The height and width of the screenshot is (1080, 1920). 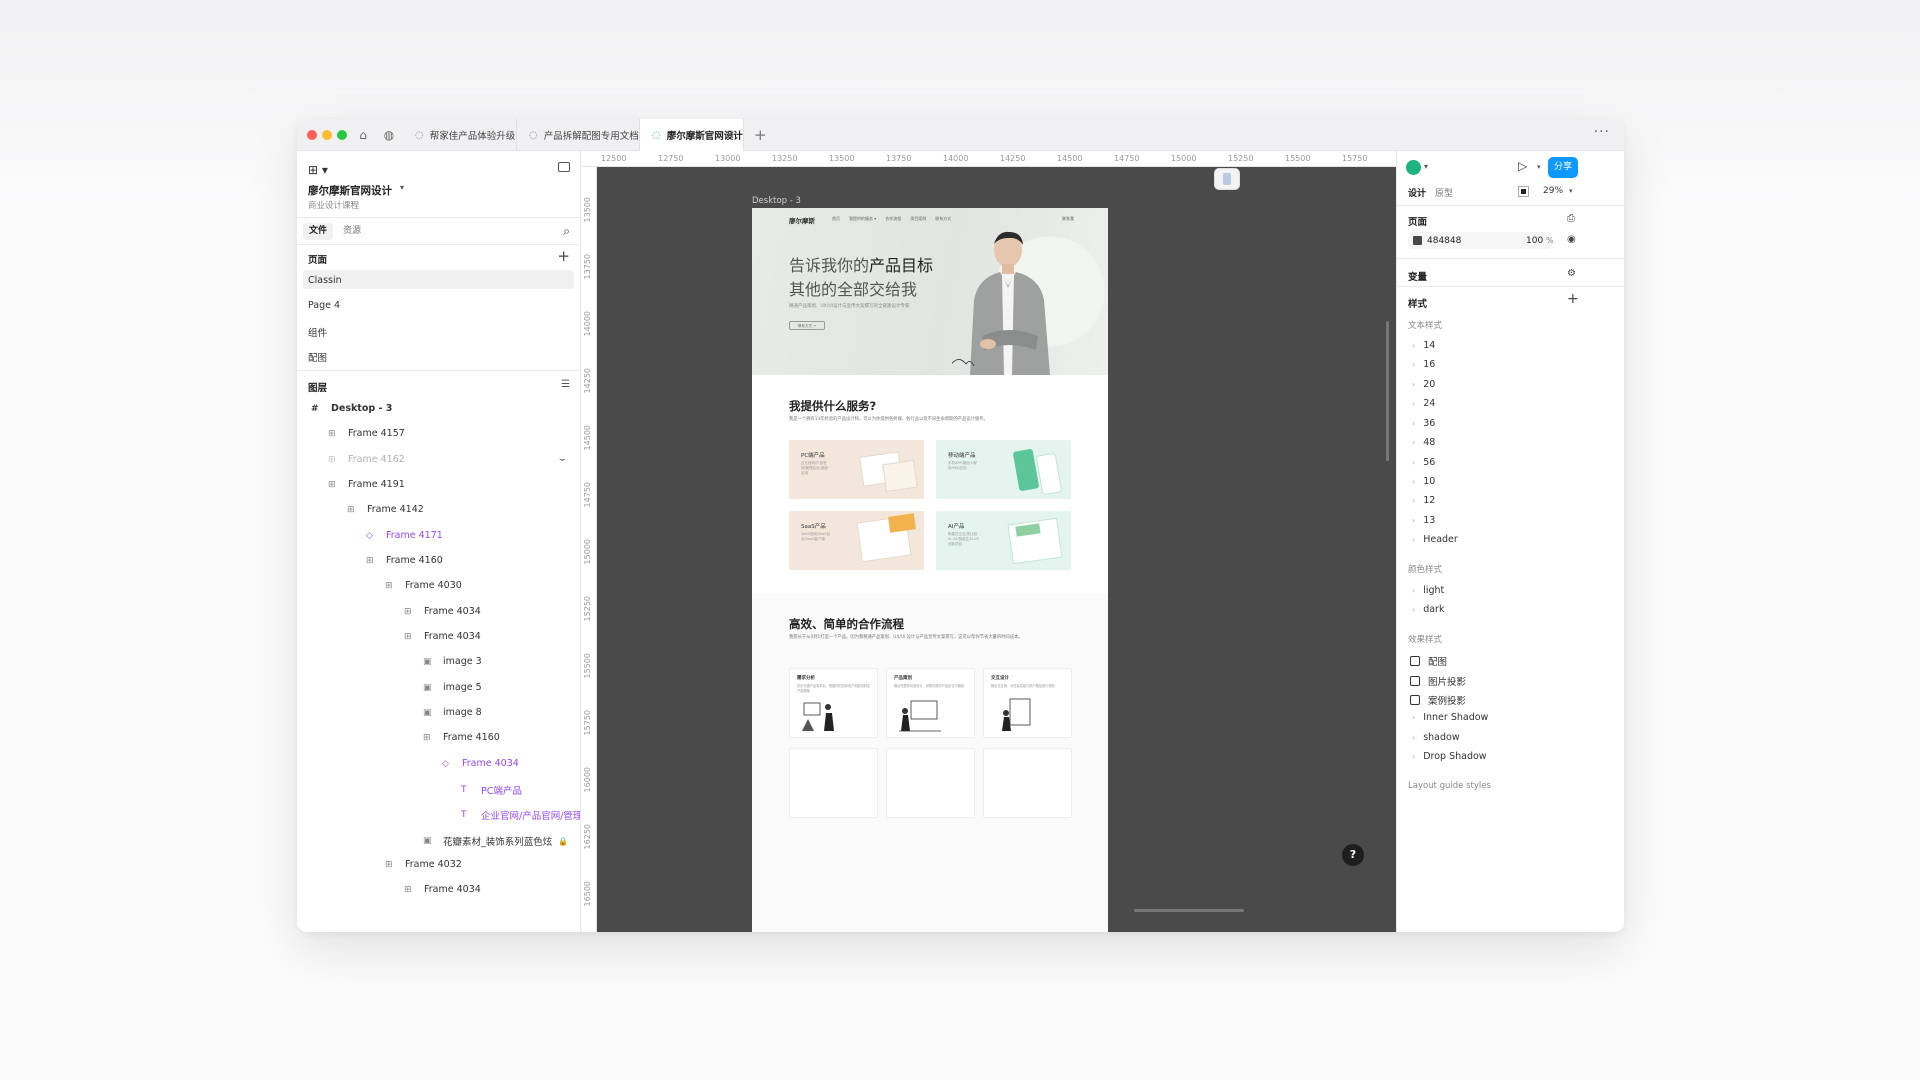 What do you see at coordinates (1423, 403) in the screenshot?
I see `style-item: › 24` at bounding box center [1423, 403].